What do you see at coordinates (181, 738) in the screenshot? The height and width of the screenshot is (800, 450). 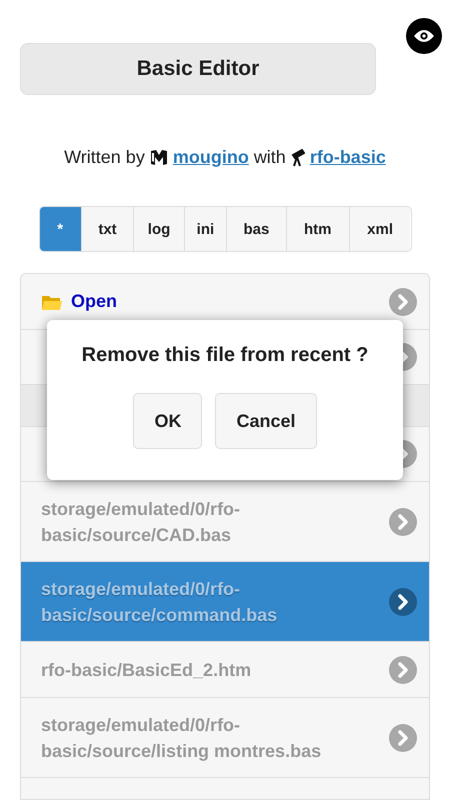 I see `file-path: storage/emulated/0/rfo-basic/source/listing montres.bas` at bounding box center [181, 738].